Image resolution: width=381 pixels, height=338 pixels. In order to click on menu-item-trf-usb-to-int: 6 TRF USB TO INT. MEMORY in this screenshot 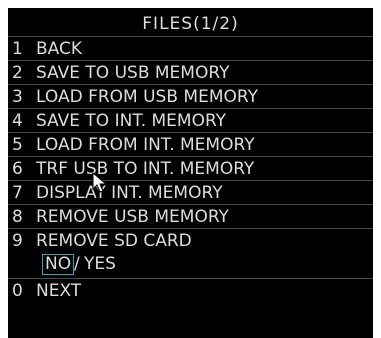, I will do `click(190, 168)`.